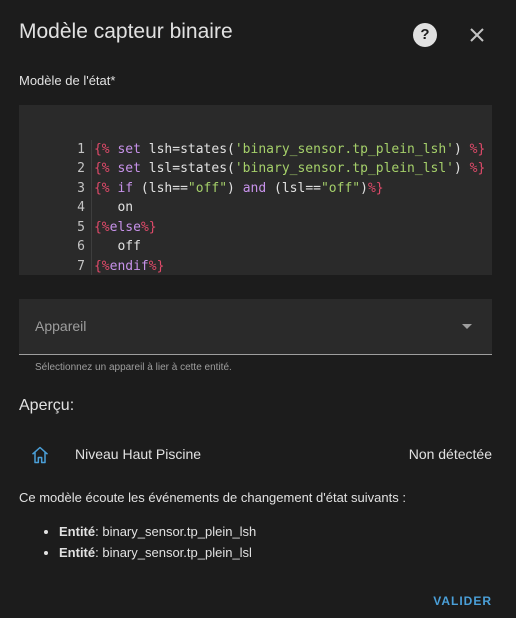 Image resolution: width=516 pixels, height=618 pixels. What do you see at coordinates (81, 266) in the screenshot?
I see `line-number: 7` at bounding box center [81, 266].